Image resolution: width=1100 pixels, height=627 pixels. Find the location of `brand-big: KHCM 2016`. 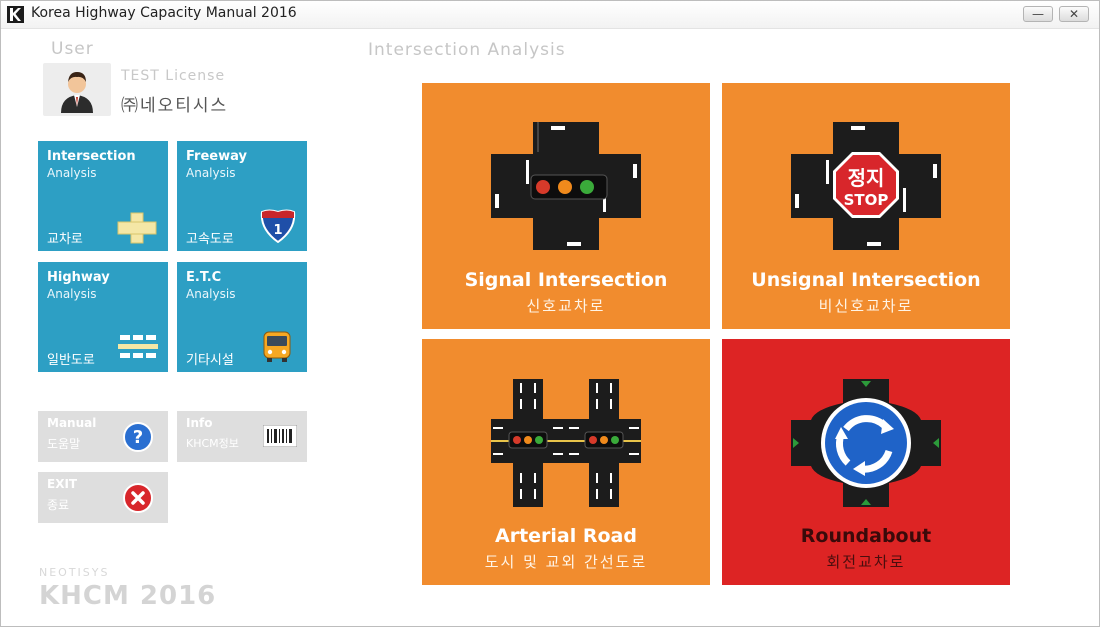

brand-big: KHCM 2016 is located at coordinates (128, 596).